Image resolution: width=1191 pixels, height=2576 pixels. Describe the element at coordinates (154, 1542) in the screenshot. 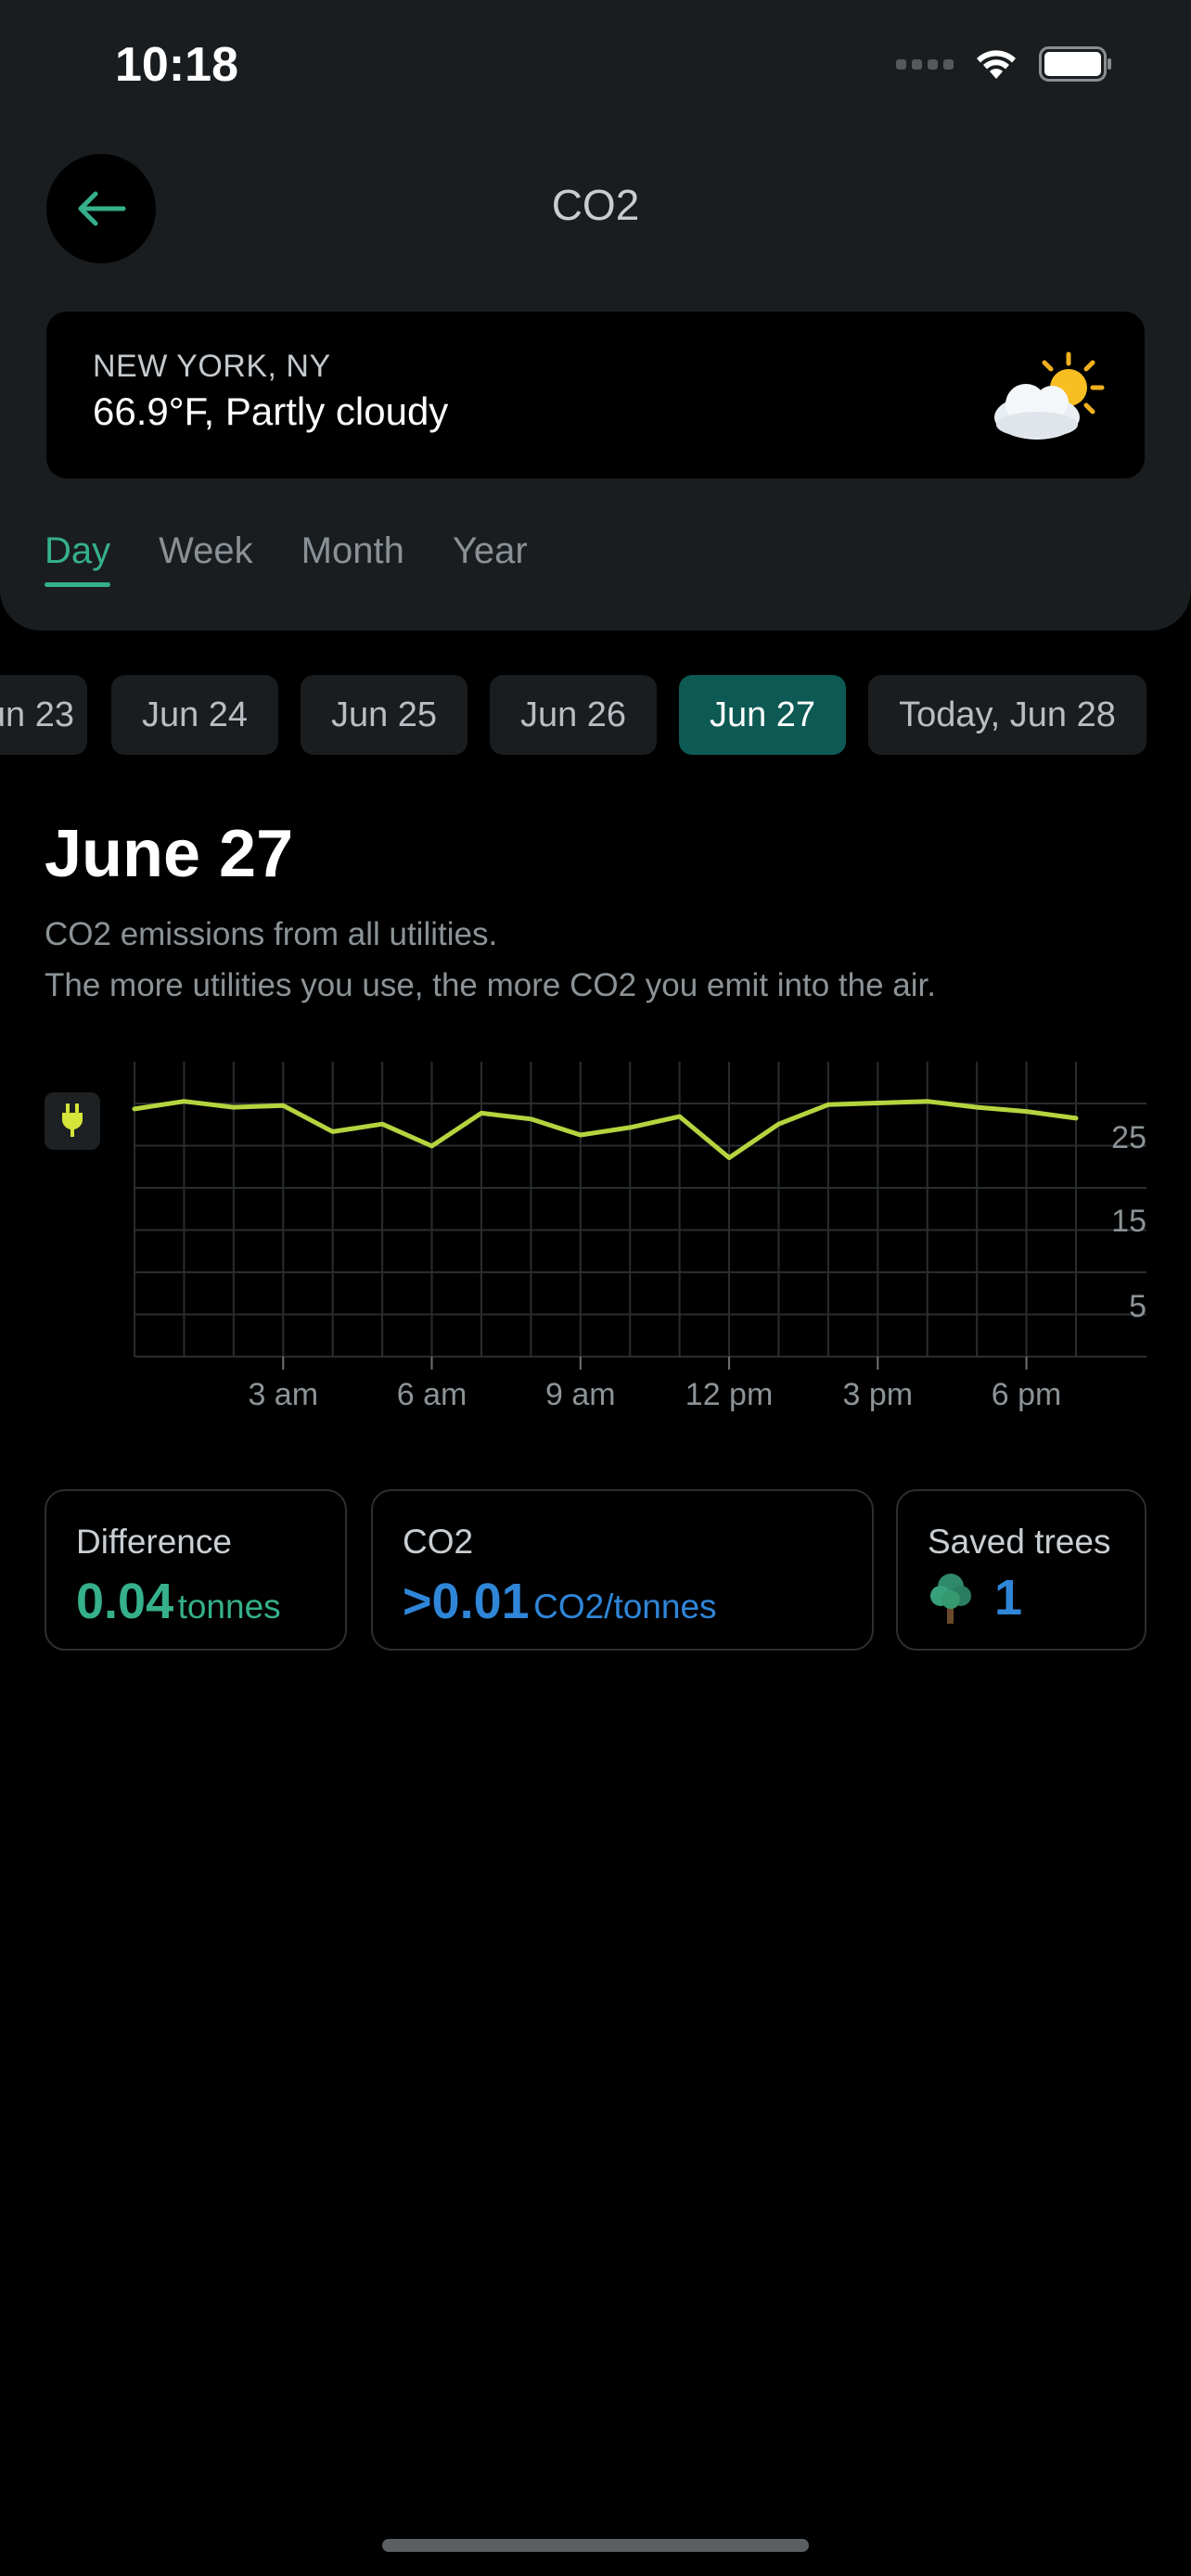

I see `difference-label: Difference` at that location.